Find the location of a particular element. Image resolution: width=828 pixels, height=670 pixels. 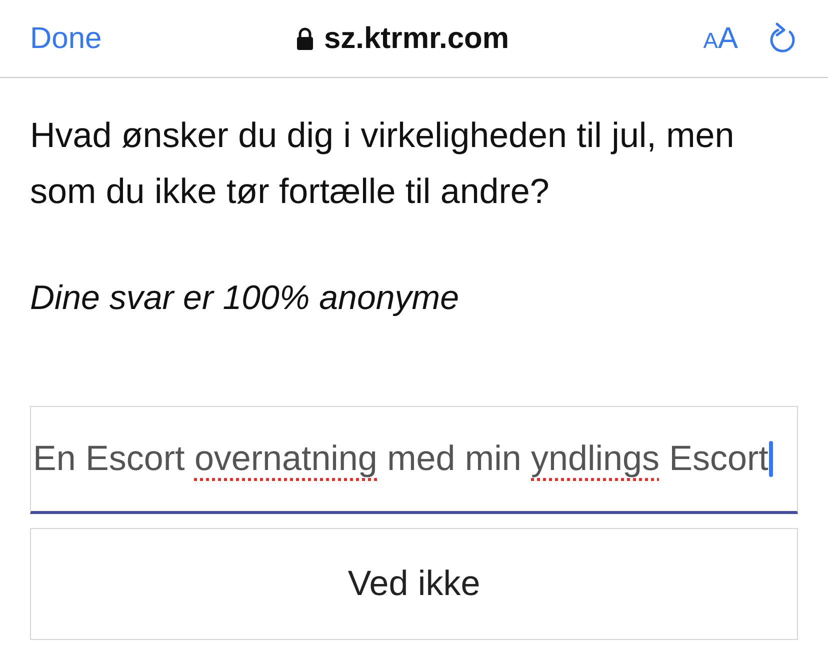

url-text: sz.ktrmr.com is located at coordinates (417, 39).